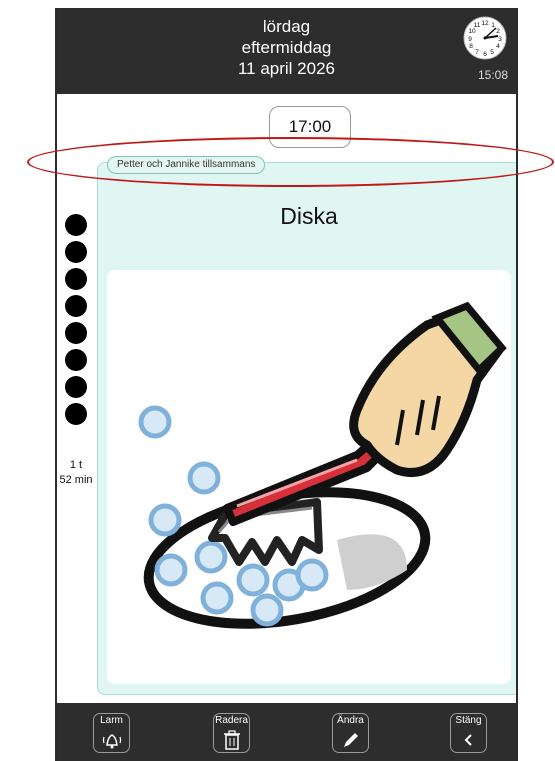 Image resolution: width=555 pixels, height=761 pixels. I want to click on trash-icon, so click(231, 740).